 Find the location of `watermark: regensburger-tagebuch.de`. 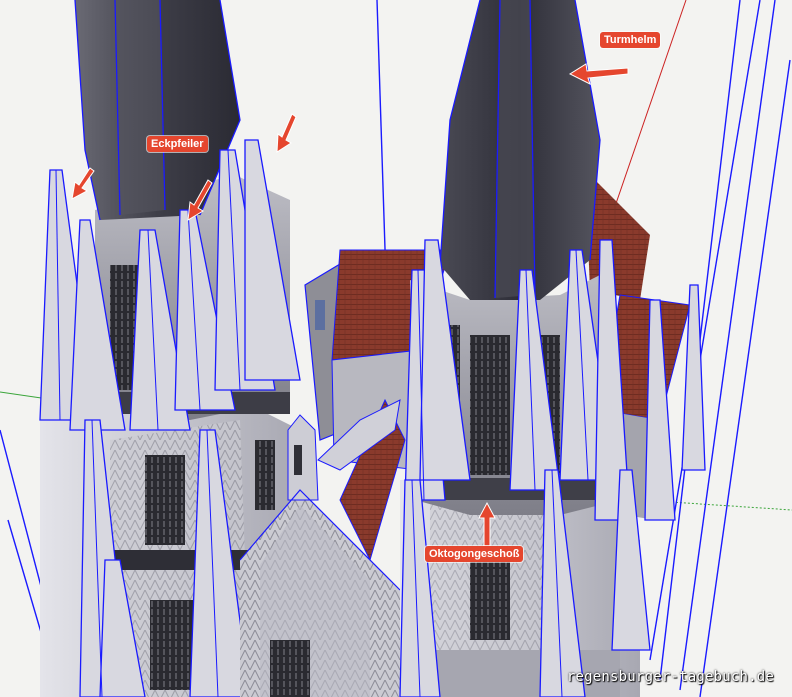

watermark: regensburger-tagebuch.de is located at coordinates (670, 677).